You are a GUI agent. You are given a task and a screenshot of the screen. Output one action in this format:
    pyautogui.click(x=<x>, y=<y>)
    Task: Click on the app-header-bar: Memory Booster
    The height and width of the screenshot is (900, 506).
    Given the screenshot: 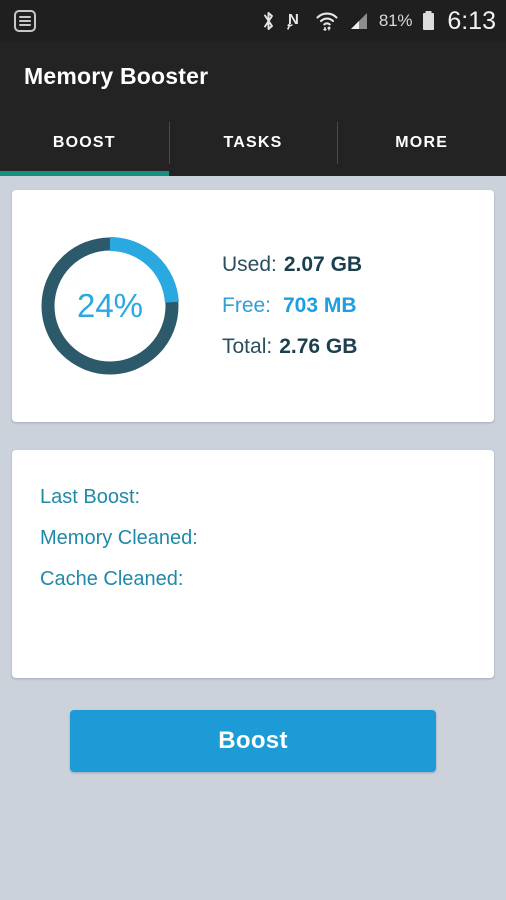 What is the action you would take?
    pyautogui.click(x=253, y=76)
    